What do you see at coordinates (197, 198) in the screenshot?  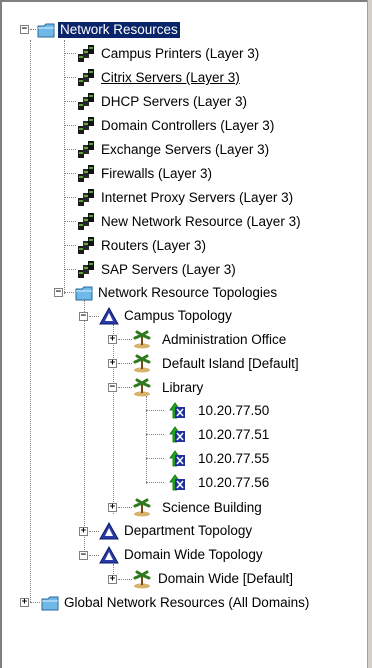 I see `tree-item-resource-group: Internet Proxy Servers (Layer 3)` at bounding box center [197, 198].